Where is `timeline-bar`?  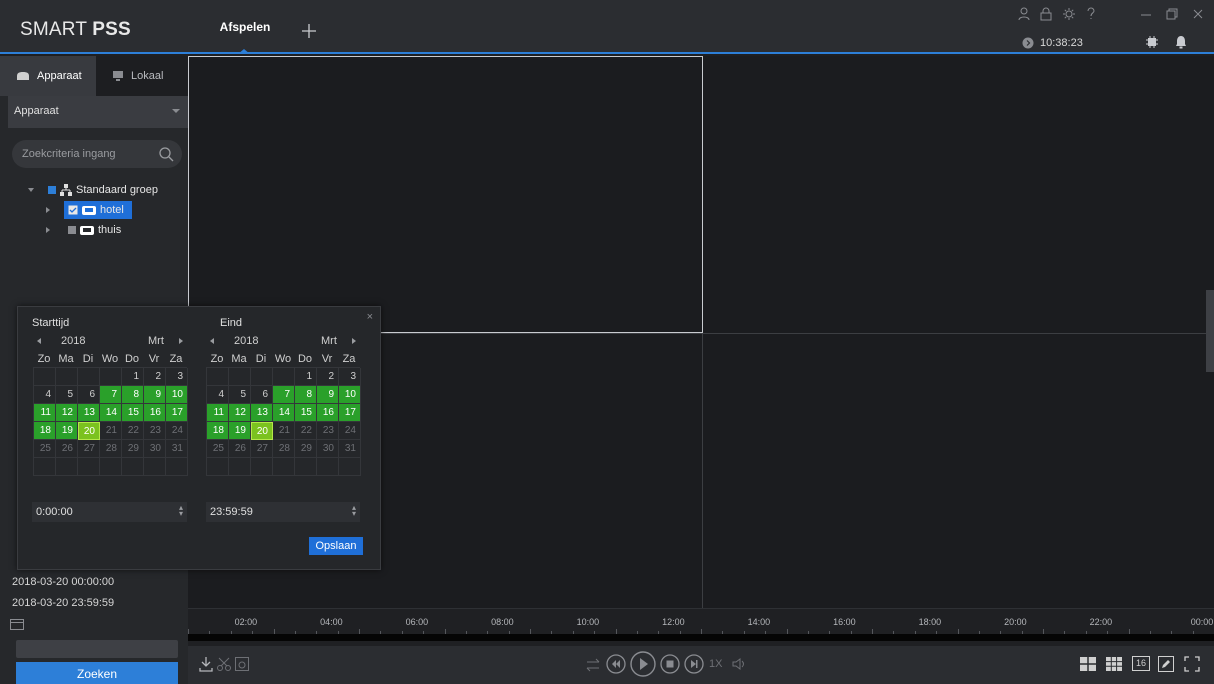 timeline-bar is located at coordinates (701, 637).